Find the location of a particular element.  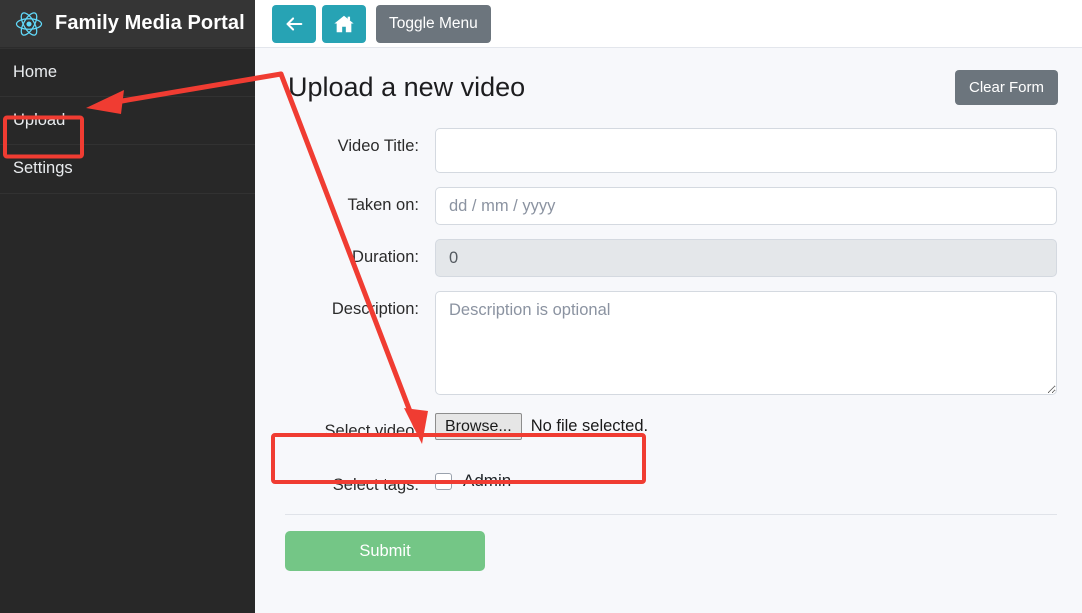

form-row-description: Description: is located at coordinates (662, 343).